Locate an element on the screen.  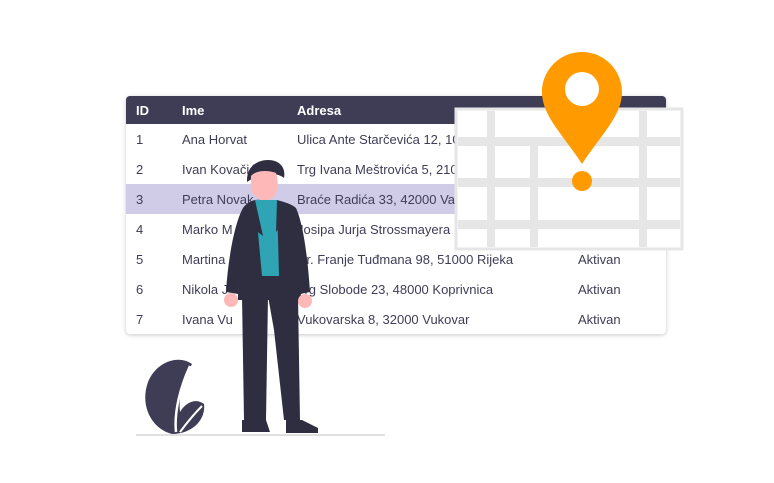
person-standing-icon is located at coordinates (271, 296).